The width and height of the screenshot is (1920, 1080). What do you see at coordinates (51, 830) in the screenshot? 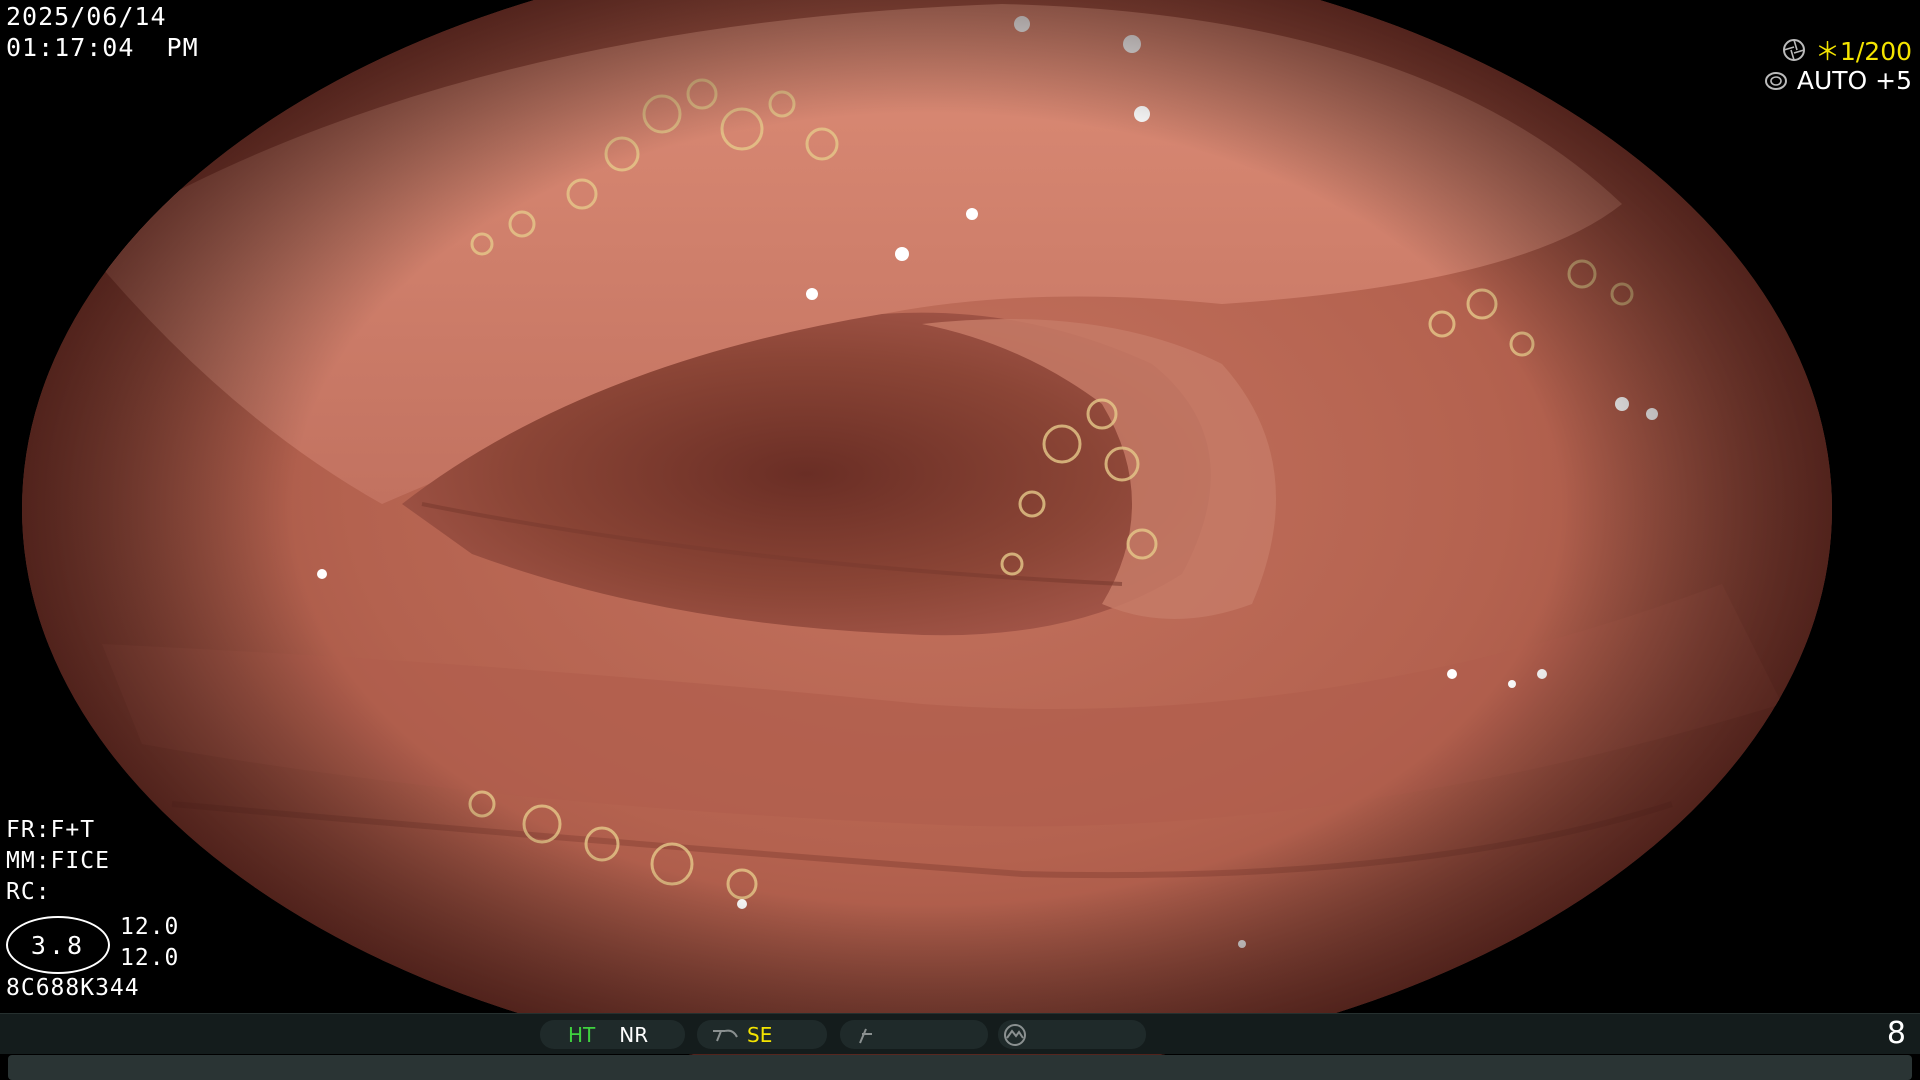
I see `frame-mode: FR:F+T` at bounding box center [51, 830].